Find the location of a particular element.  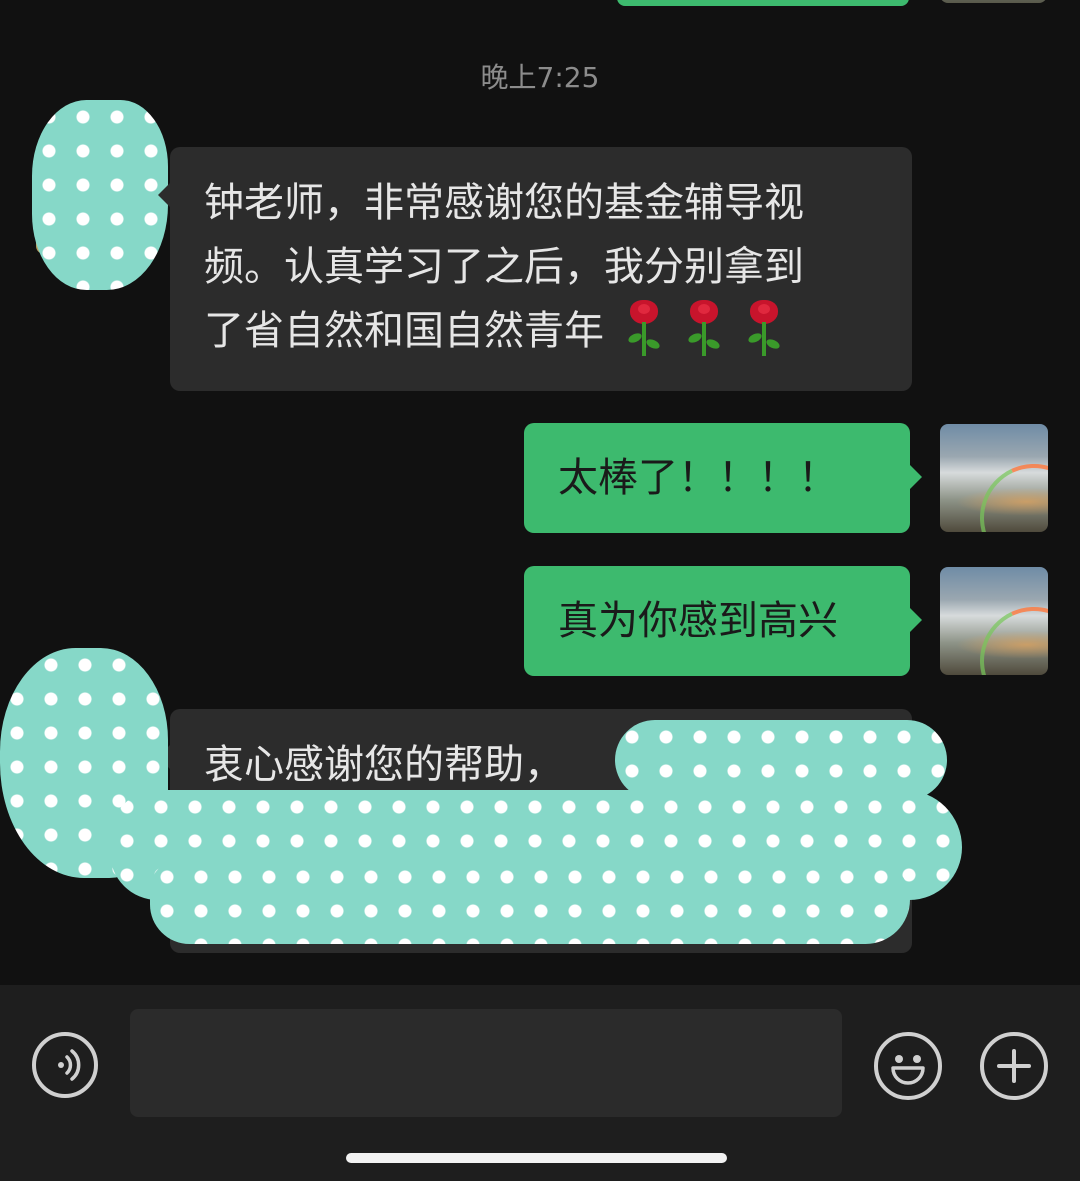

outgoing-message-bubble: 太棒了！！！！ is located at coordinates (723, 478).